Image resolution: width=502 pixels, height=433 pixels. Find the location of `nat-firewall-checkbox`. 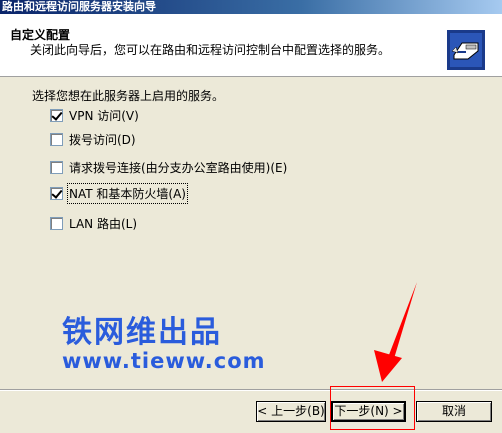

nat-firewall-checkbox is located at coordinates (56, 193).